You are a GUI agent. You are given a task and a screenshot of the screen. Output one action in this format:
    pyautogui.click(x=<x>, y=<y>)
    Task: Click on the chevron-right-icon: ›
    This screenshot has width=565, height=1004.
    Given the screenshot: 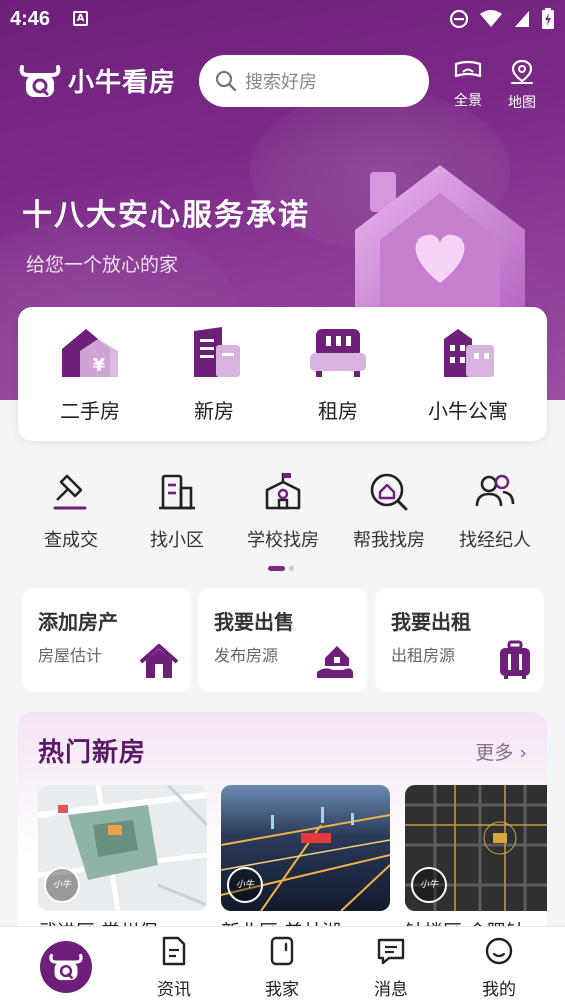 What is the action you would take?
    pyautogui.click(x=523, y=753)
    